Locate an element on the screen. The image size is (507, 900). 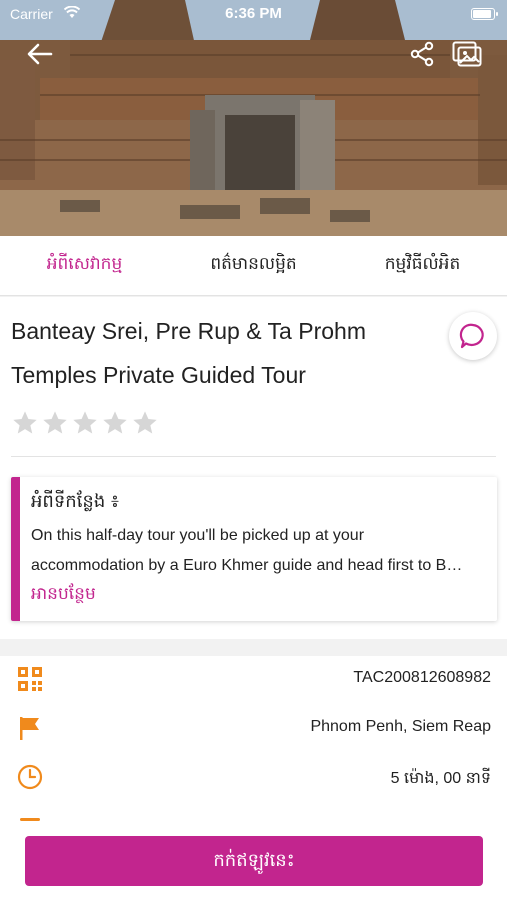
book-now-button: កក់ឥឡូវនេះ is located at coordinates (254, 861).